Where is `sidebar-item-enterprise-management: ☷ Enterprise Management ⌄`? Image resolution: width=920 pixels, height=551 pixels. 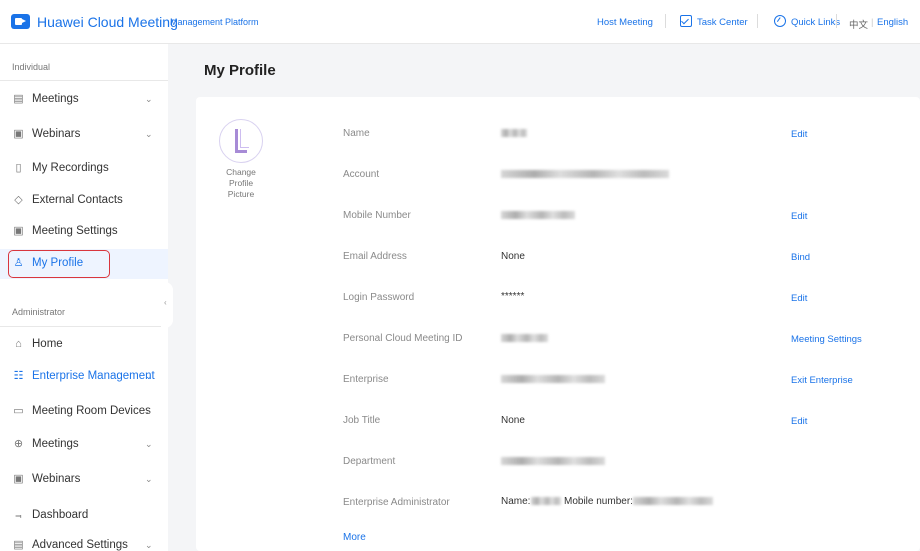 sidebar-item-enterprise-management: ☷ Enterprise Management ⌄ is located at coordinates (84, 377).